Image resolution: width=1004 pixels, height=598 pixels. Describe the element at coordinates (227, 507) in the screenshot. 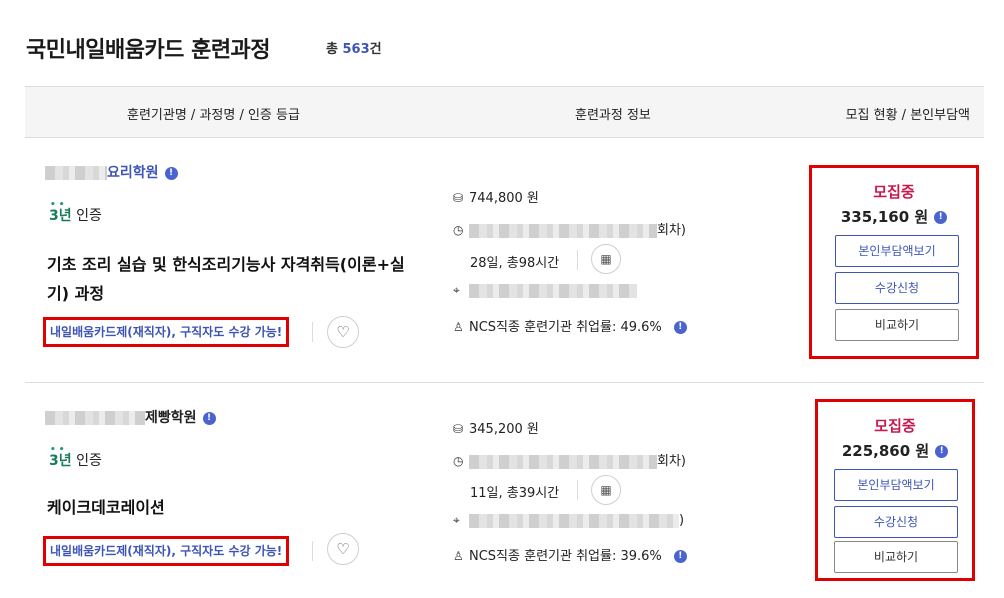

I see `course-title: 케이크데코레이션` at that location.